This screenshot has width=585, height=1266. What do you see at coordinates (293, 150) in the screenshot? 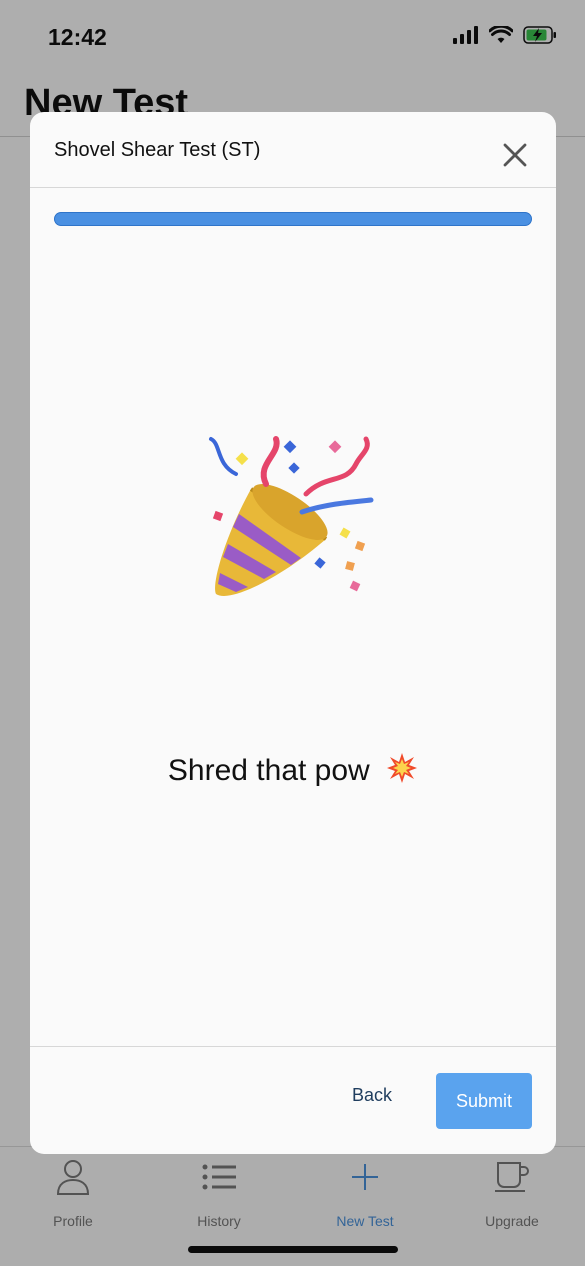
I see `modal-header: Shovel Shear Test (ST)` at bounding box center [293, 150].